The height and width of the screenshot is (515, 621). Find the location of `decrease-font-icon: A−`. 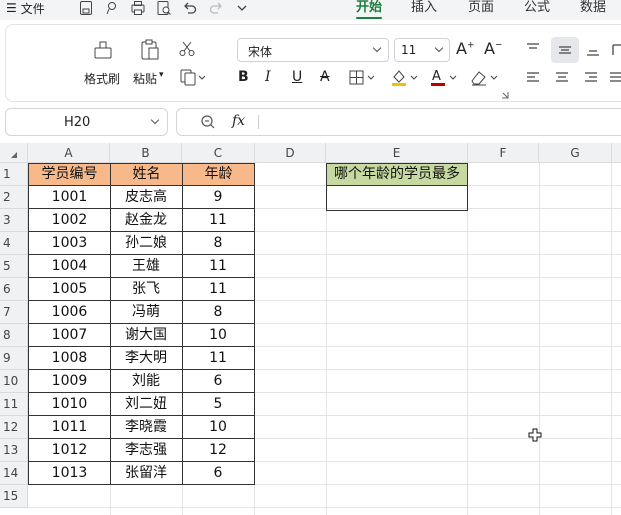

decrease-font-icon: A− is located at coordinates (493, 48).